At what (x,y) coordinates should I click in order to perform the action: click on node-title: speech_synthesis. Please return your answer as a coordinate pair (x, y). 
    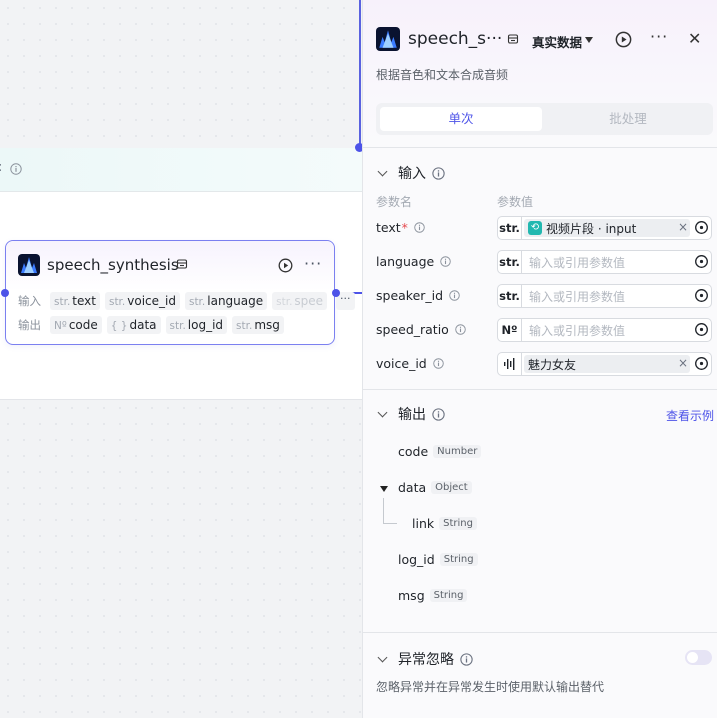
    Looking at the image, I should click on (113, 265).